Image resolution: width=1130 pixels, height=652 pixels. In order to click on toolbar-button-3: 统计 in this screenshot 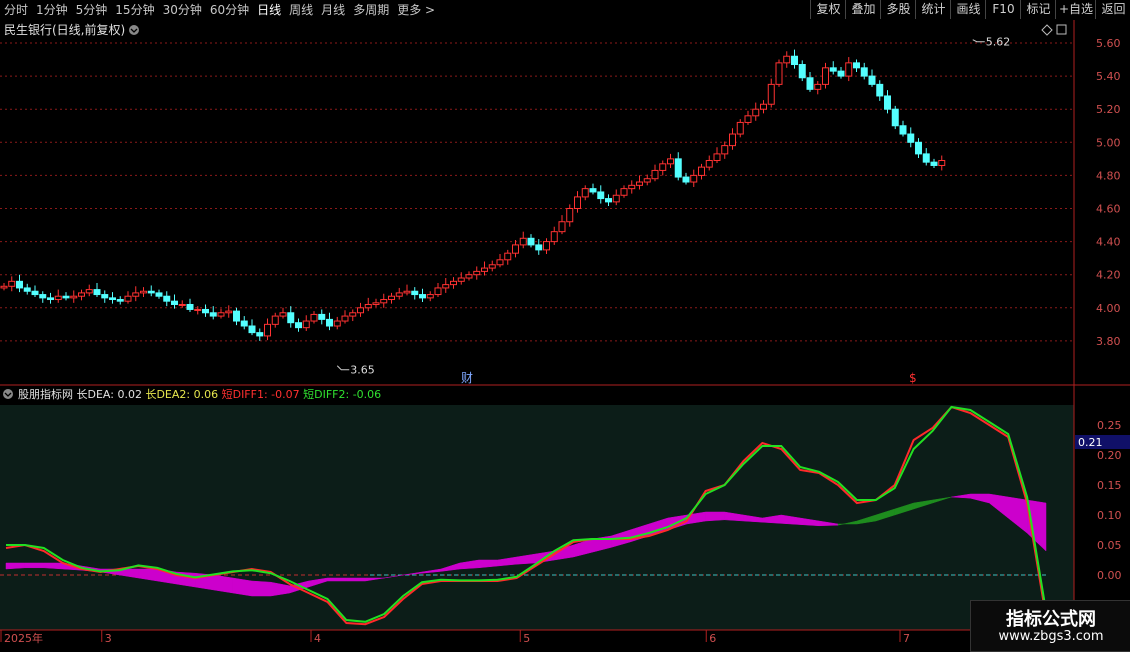, I will do `click(933, 9)`.